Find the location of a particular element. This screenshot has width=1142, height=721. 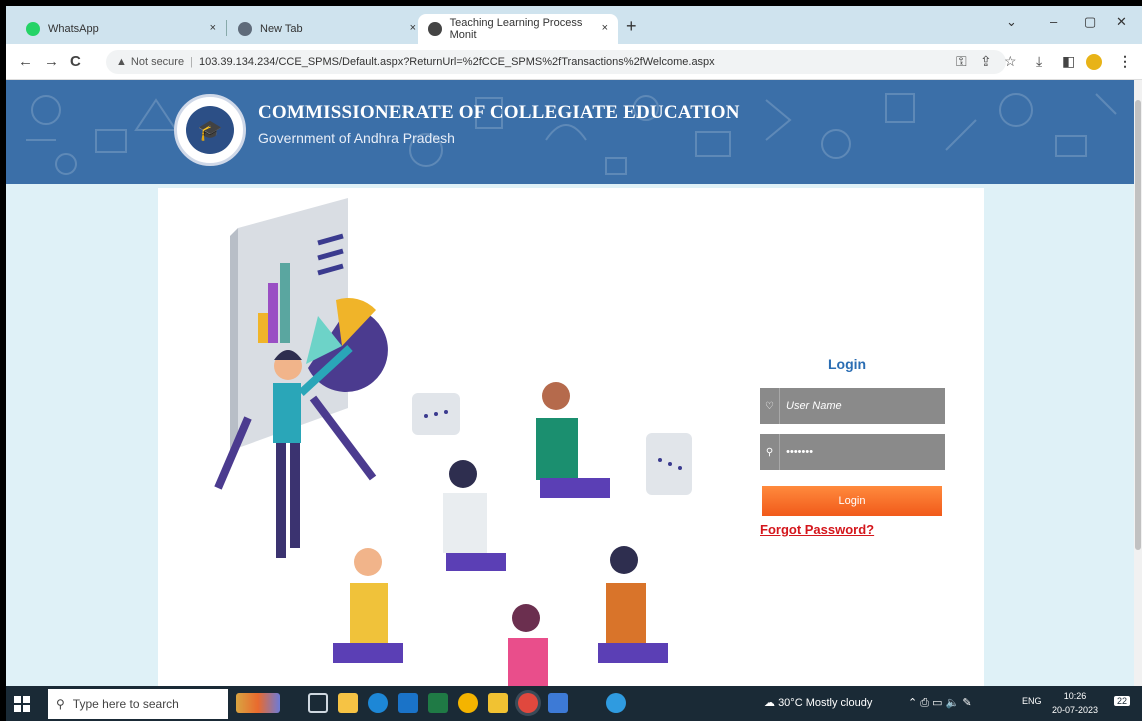

department-emblem: 🎓 is located at coordinates (210, 130).